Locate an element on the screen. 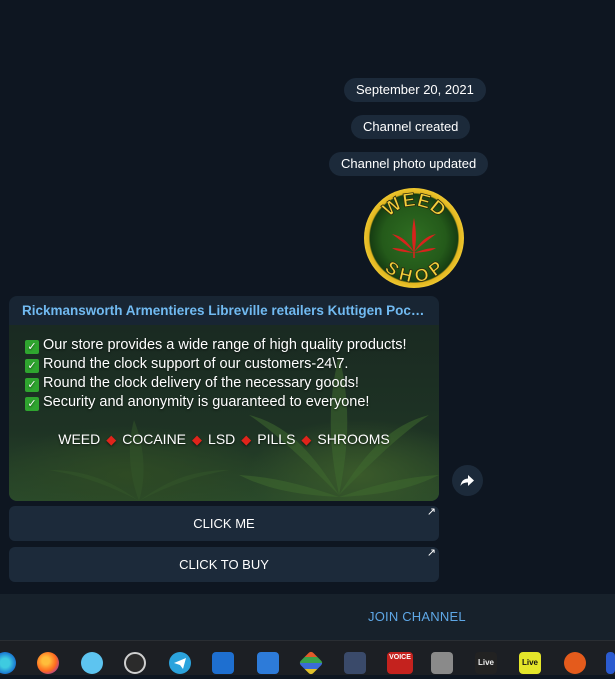  product-list: WEED ◆ COCAINE ◆ LSD ◆ PILLS ◆ SHROOMS is located at coordinates (224, 439).